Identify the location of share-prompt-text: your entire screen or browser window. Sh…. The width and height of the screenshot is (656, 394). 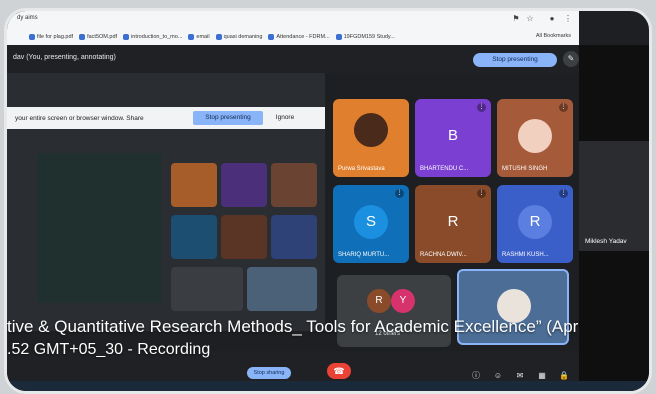
(79, 118).